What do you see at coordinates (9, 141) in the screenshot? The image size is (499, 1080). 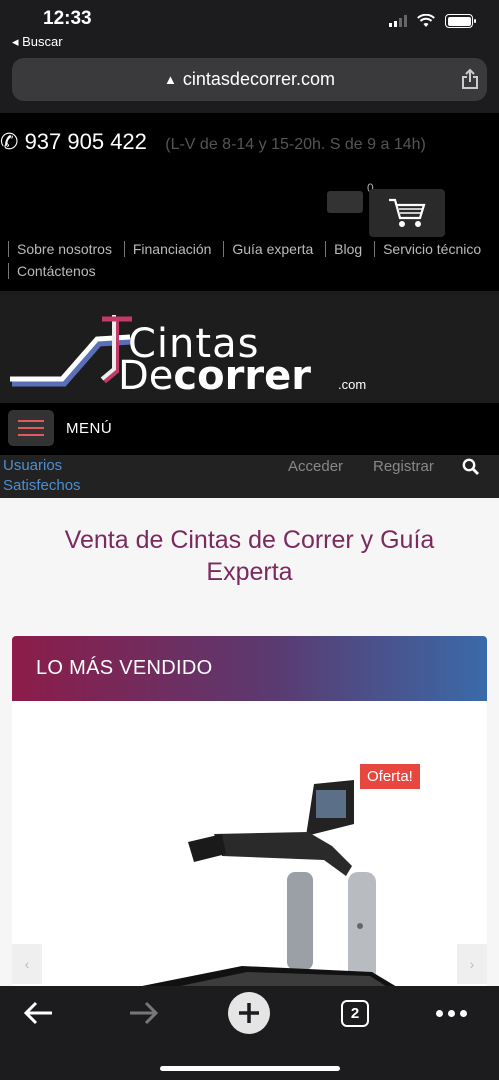 I see `phone-icon: ✆` at bounding box center [9, 141].